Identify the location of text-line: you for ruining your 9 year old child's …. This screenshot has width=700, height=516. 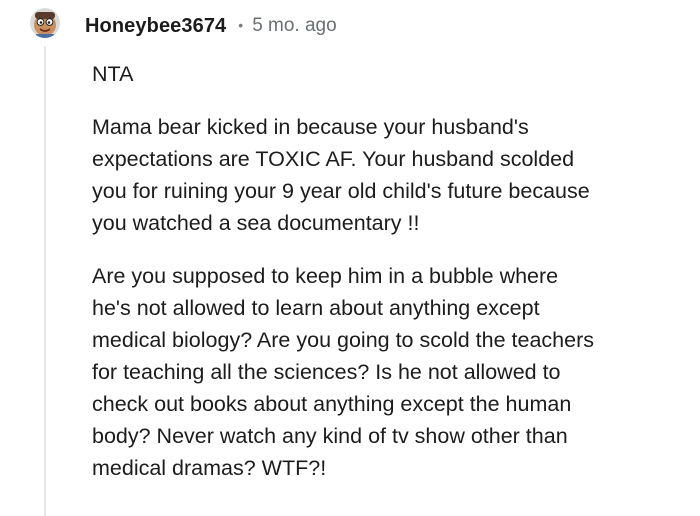
(341, 191).